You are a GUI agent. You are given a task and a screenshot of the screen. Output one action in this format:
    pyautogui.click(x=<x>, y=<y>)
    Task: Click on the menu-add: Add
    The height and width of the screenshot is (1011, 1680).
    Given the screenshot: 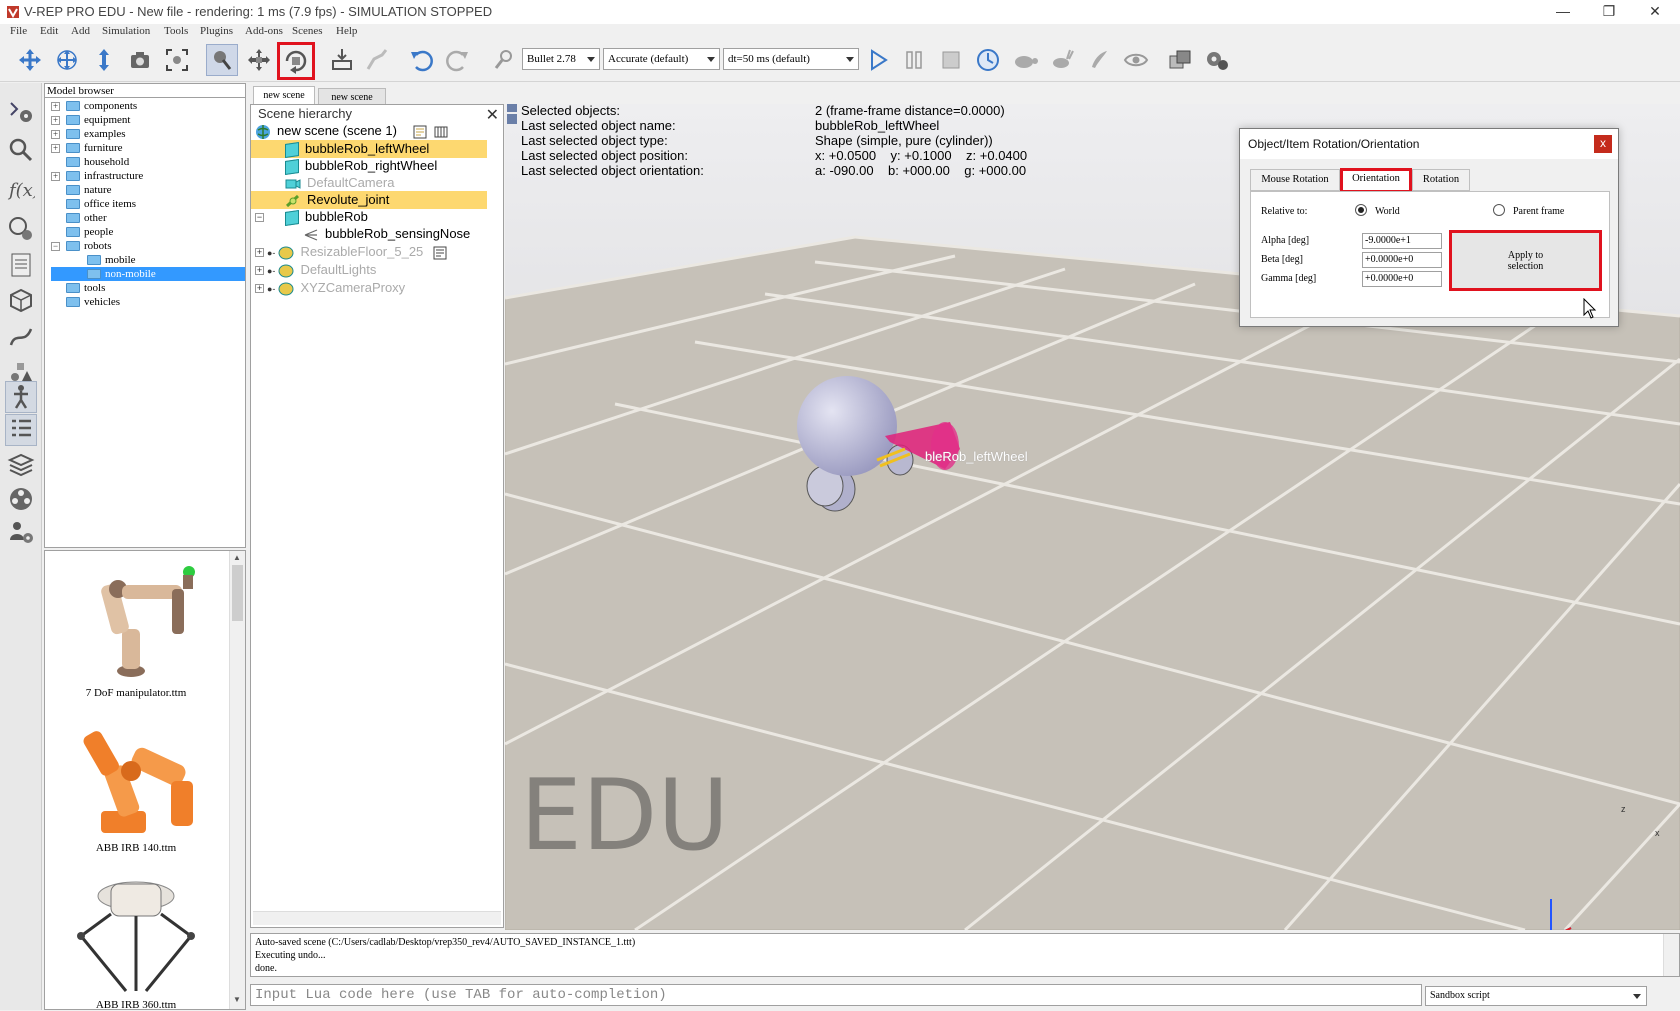 What is the action you would take?
    pyautogui.click(x=80, y=31)
    